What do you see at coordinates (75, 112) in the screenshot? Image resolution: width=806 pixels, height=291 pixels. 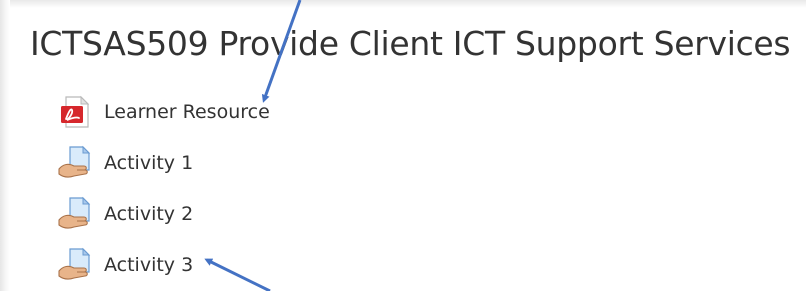 I see `pdf-file-icon` at bounding box center [75, 112].